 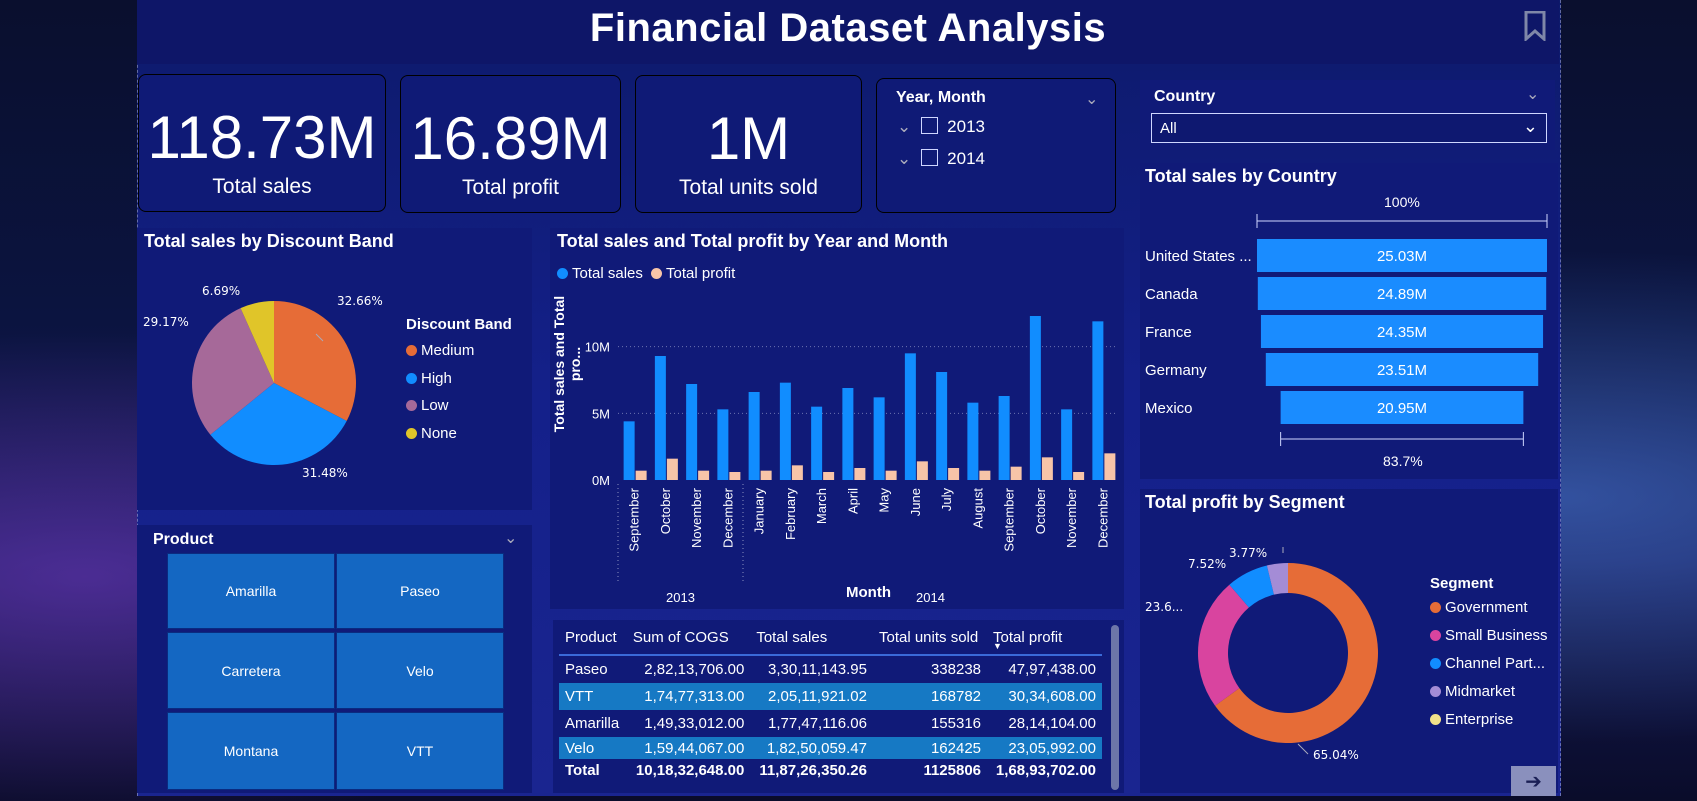 I want to click on legend-item-low: Low, so click(x=427, y=405).